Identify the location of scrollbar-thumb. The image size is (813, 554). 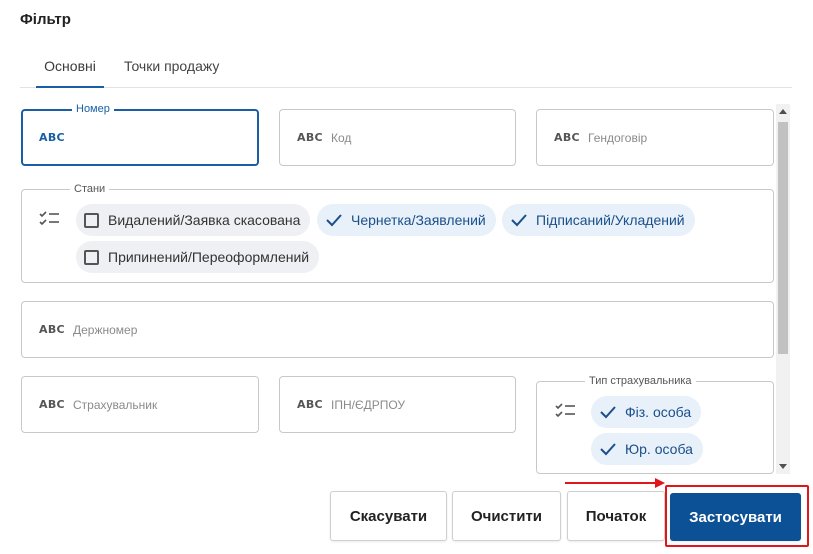
(783, 238).